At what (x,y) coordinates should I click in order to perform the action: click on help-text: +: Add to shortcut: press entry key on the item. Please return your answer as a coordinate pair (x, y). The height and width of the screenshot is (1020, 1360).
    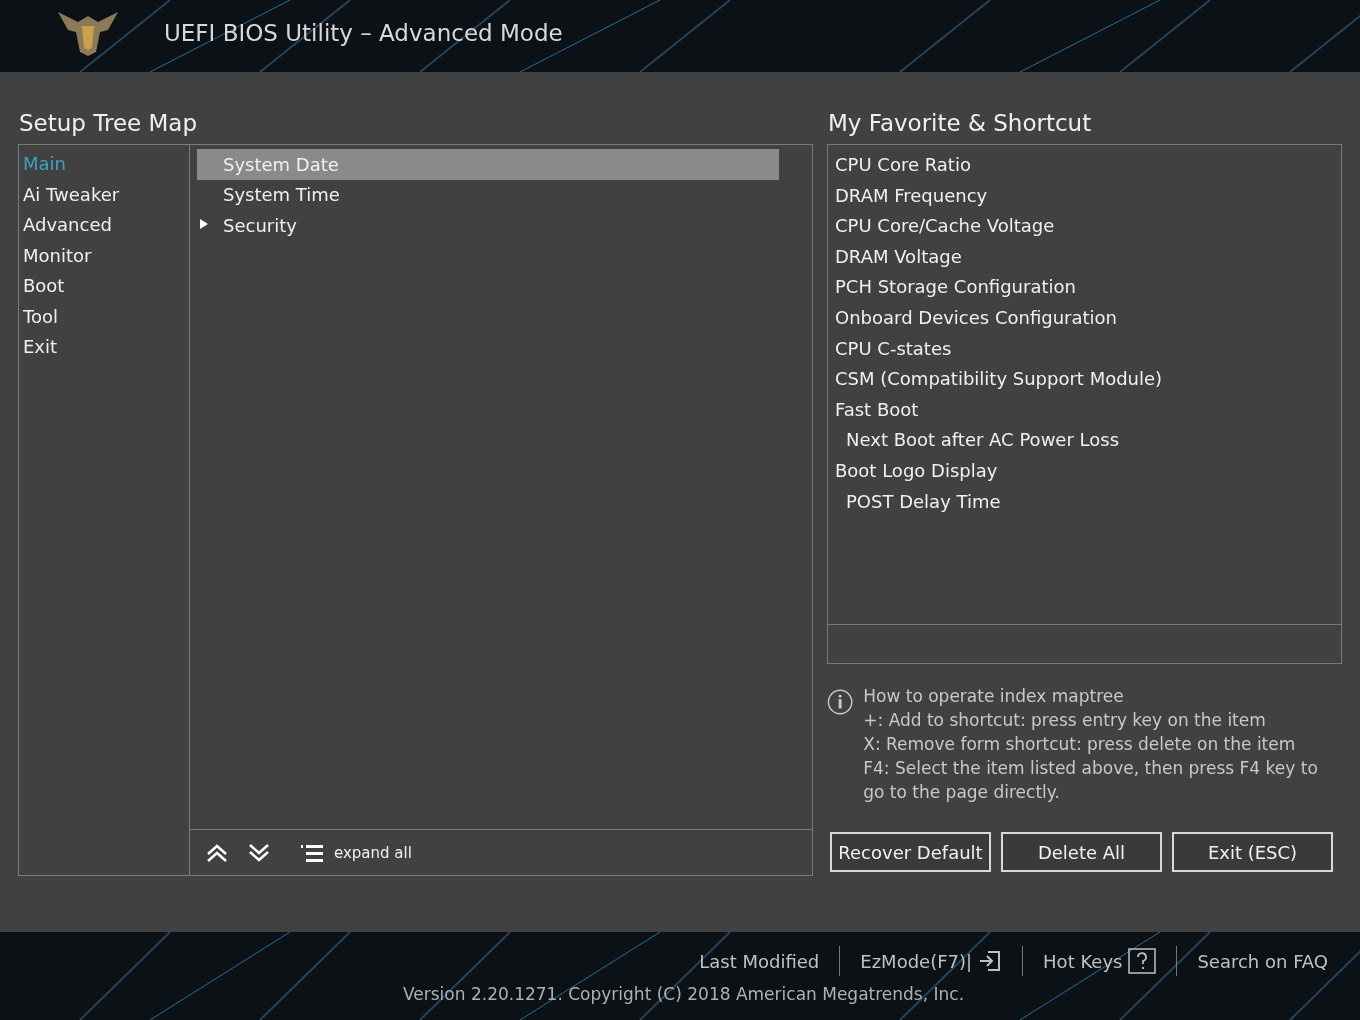
    Looking at the image, I should click on (1065, 720).